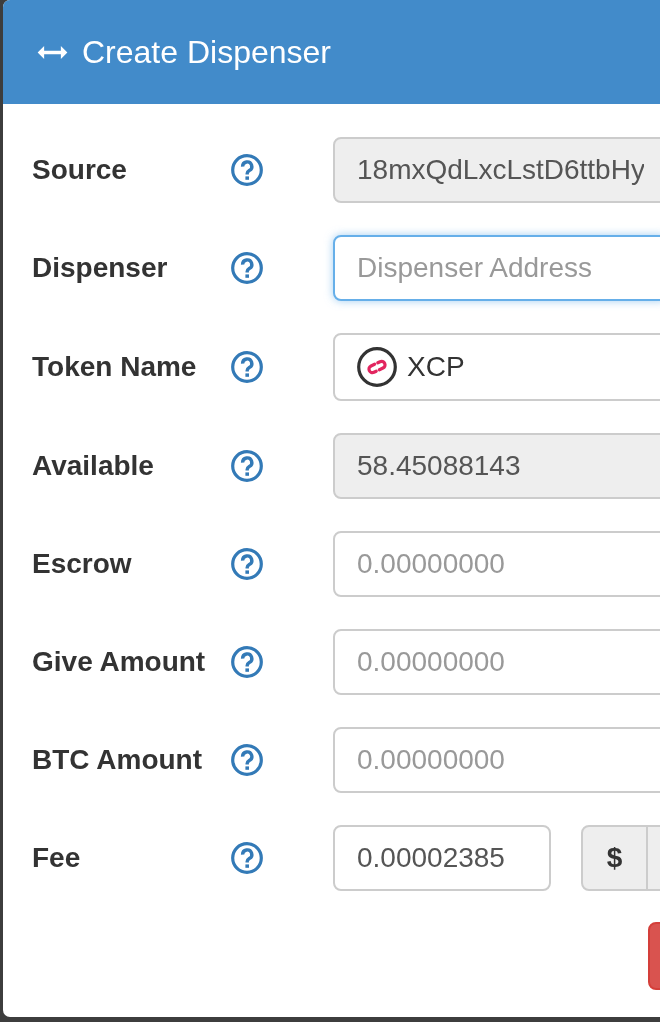 The height and width of the screenshot is (1022, 660). What do you see at coordinates (442, 858) in the screenshot?
I see `fee-input: 0.00002385` at bounding box center [442, 858].